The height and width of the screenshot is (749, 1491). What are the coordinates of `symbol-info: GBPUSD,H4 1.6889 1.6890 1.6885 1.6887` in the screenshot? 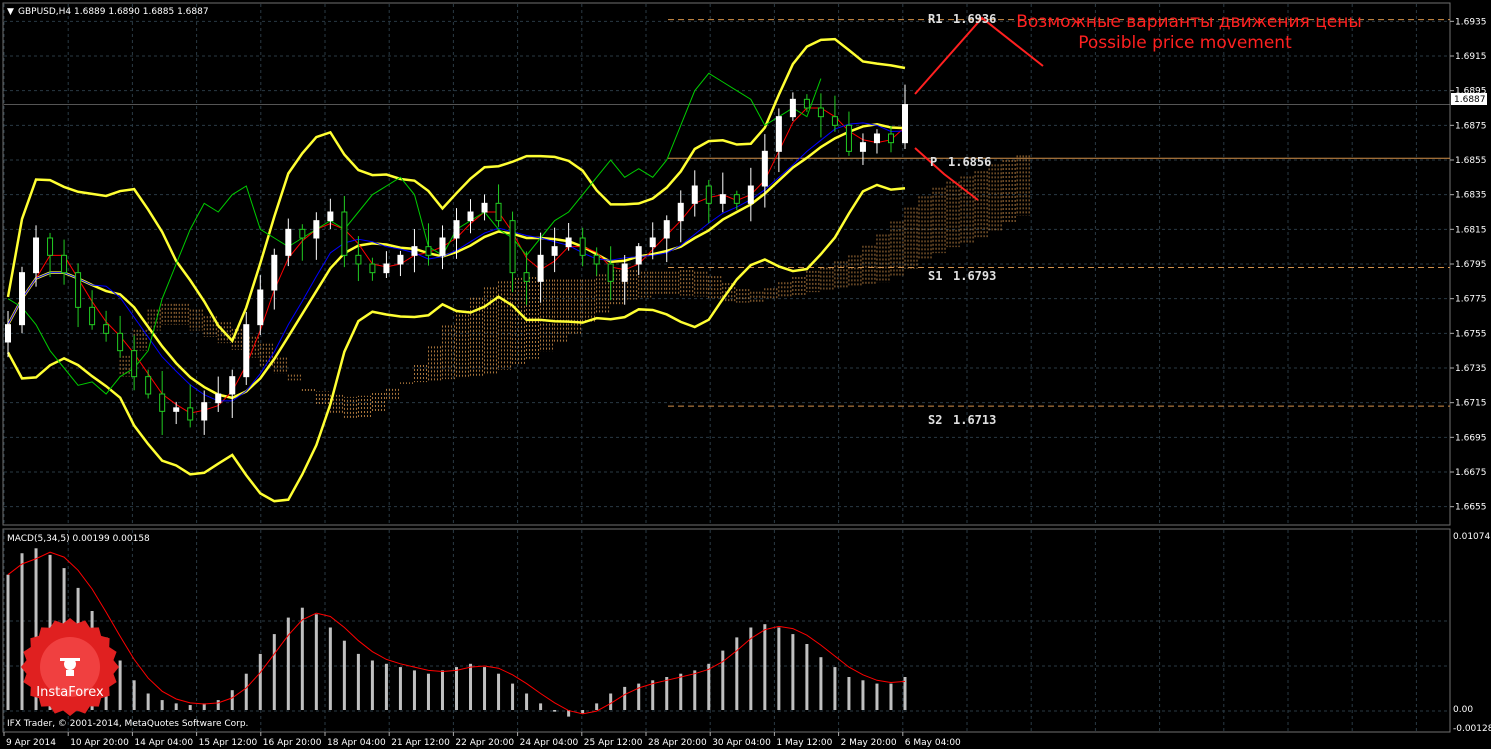 It's located at (113, 12).